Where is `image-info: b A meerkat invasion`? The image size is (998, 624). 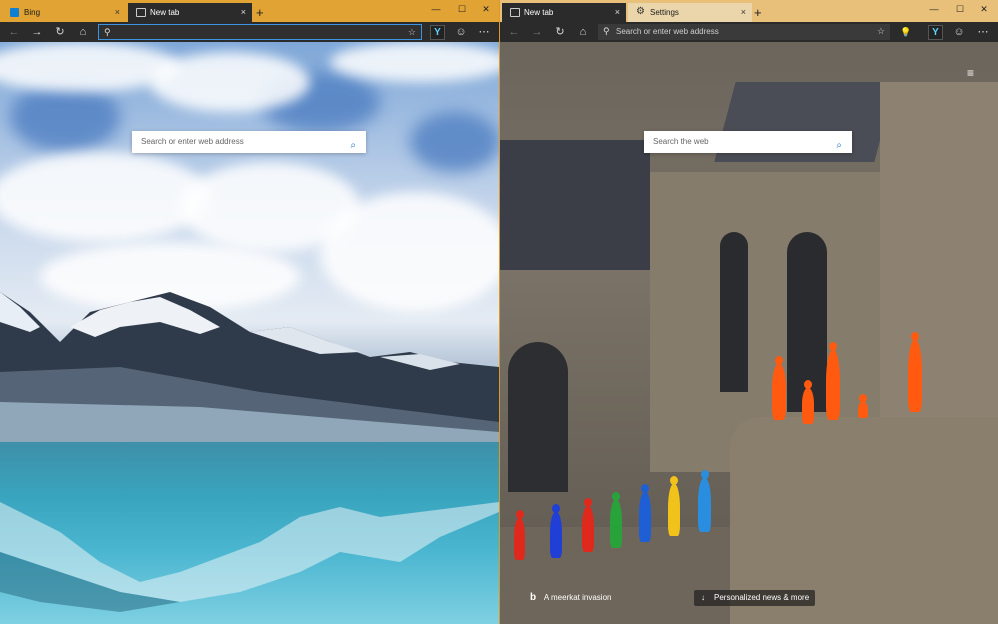
image-info: b A meerkat invasion is located at coordinates (570, 598).